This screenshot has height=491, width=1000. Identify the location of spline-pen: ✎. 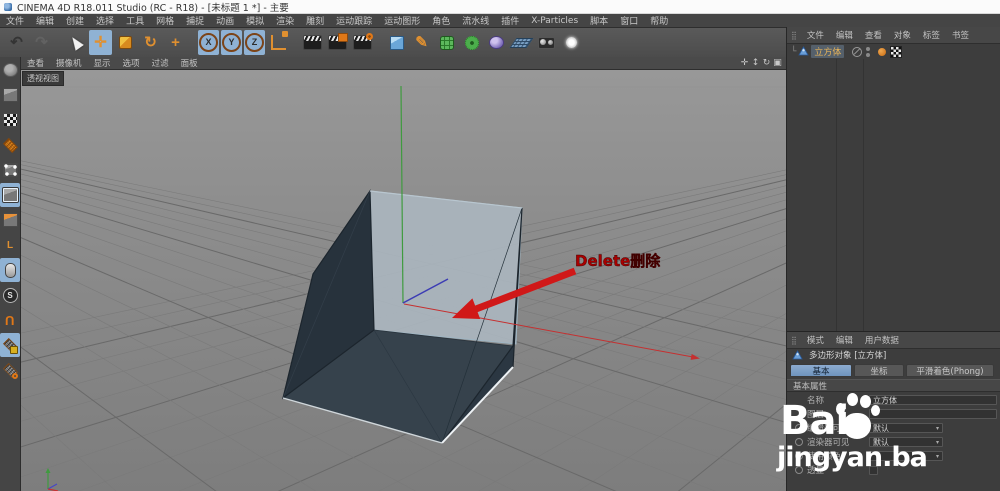
(421, 42).